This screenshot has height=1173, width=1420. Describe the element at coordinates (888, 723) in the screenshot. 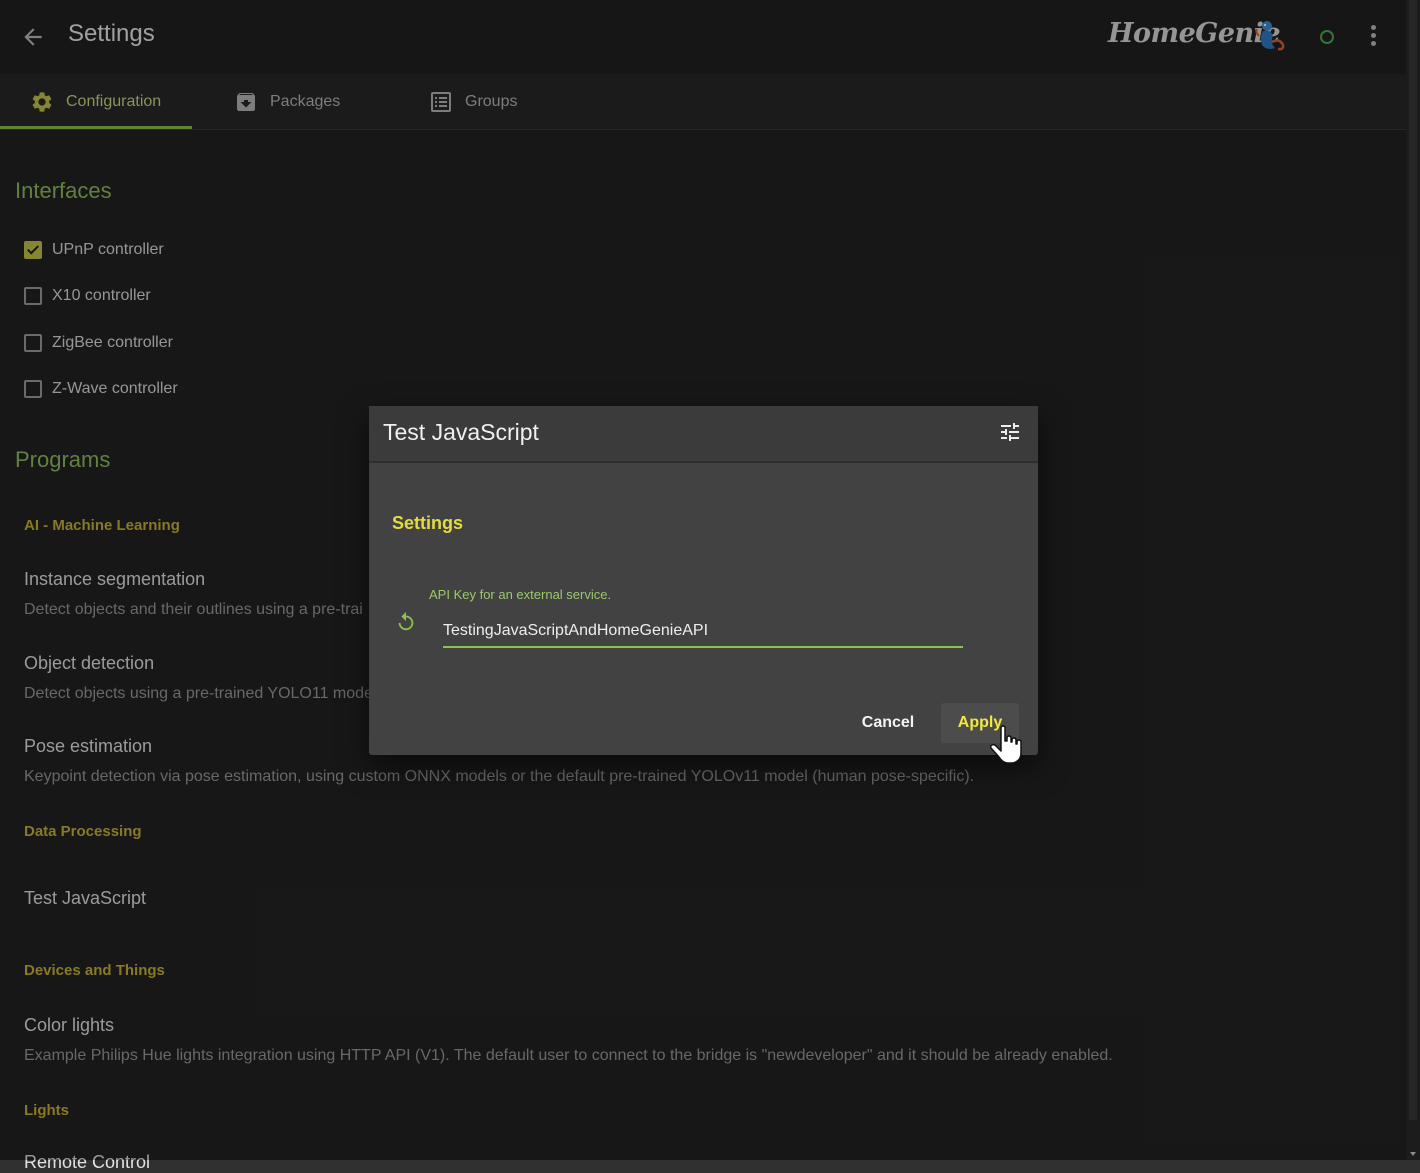

I see `cancel-button: Cancel` at that location.